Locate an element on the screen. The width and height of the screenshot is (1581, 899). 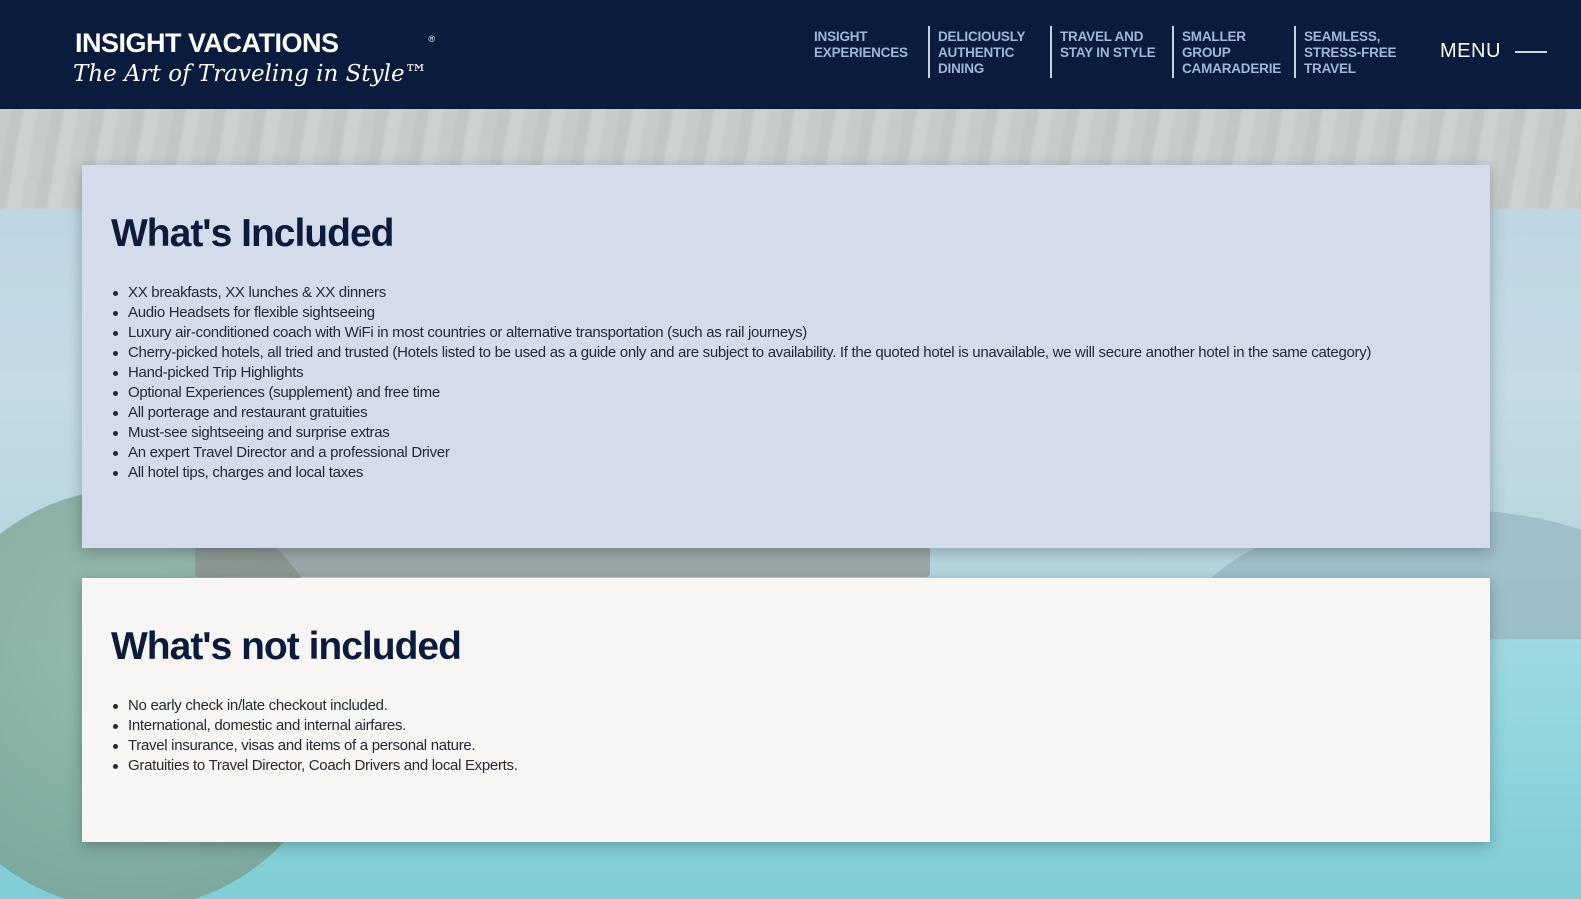
menu-line-icon is located at coordinates (1530, 51).